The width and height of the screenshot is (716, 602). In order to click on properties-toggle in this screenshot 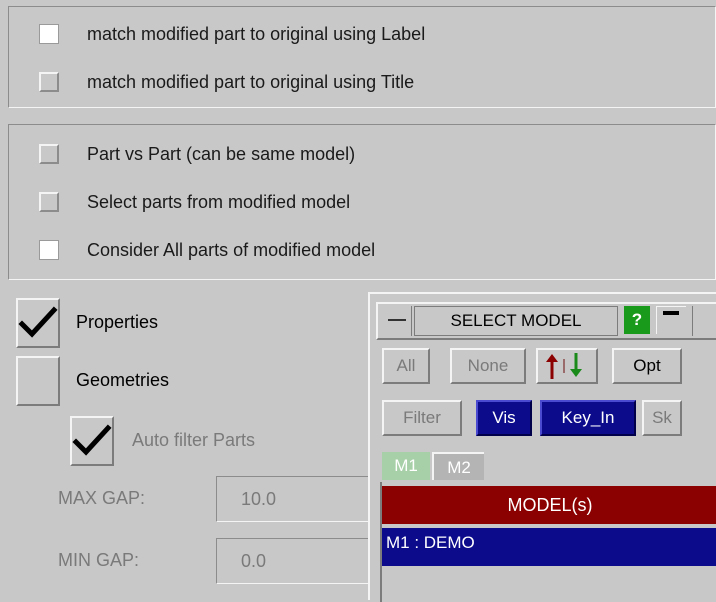, I will do `click(38, 323)`.